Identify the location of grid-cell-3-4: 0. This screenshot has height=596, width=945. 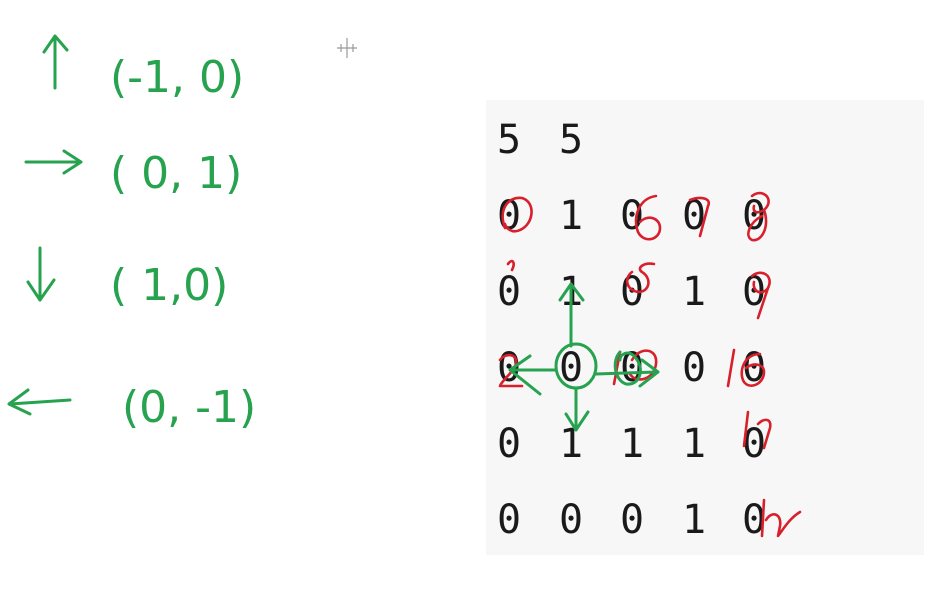
(694, 368).